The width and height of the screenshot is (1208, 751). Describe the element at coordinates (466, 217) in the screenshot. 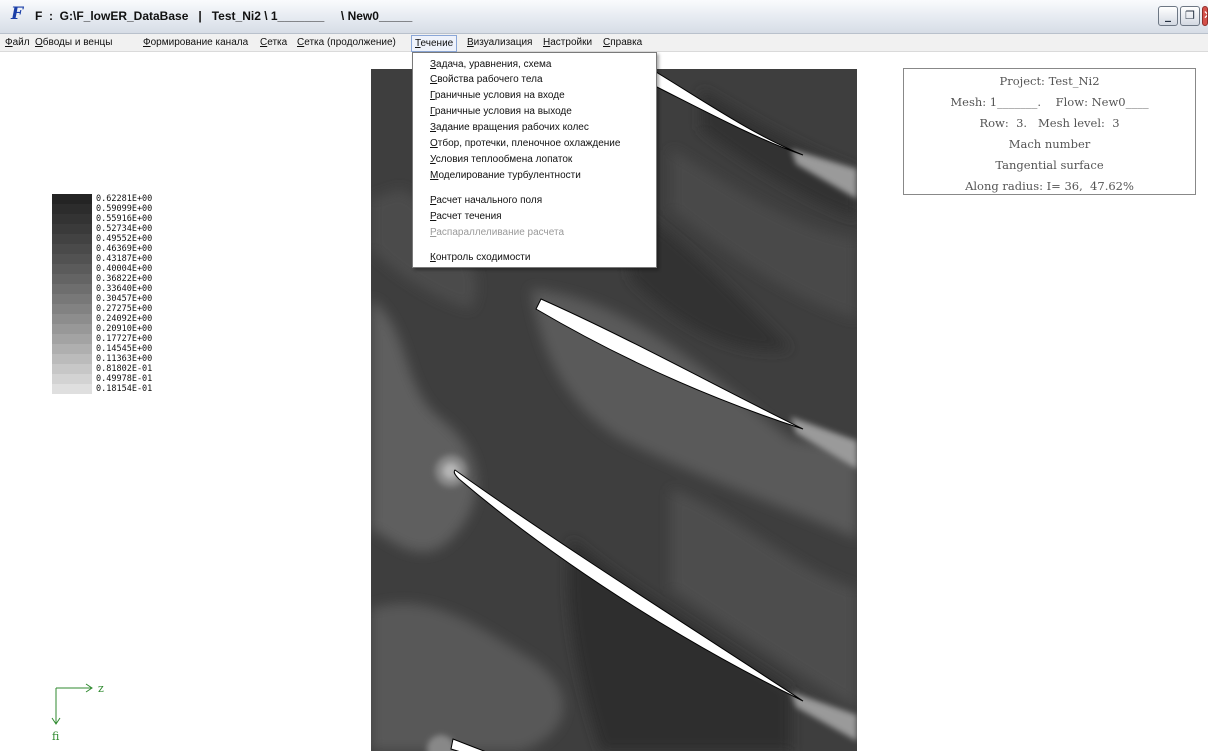

I see `dd-flow-calculation: Расчет течения` at that location.